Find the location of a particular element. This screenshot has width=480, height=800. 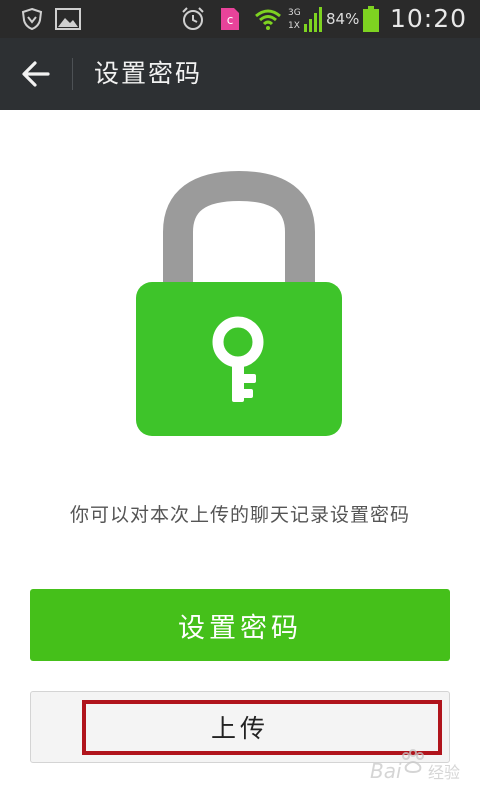

action-bar: 设置密码 is located at coordinates (240, 74).